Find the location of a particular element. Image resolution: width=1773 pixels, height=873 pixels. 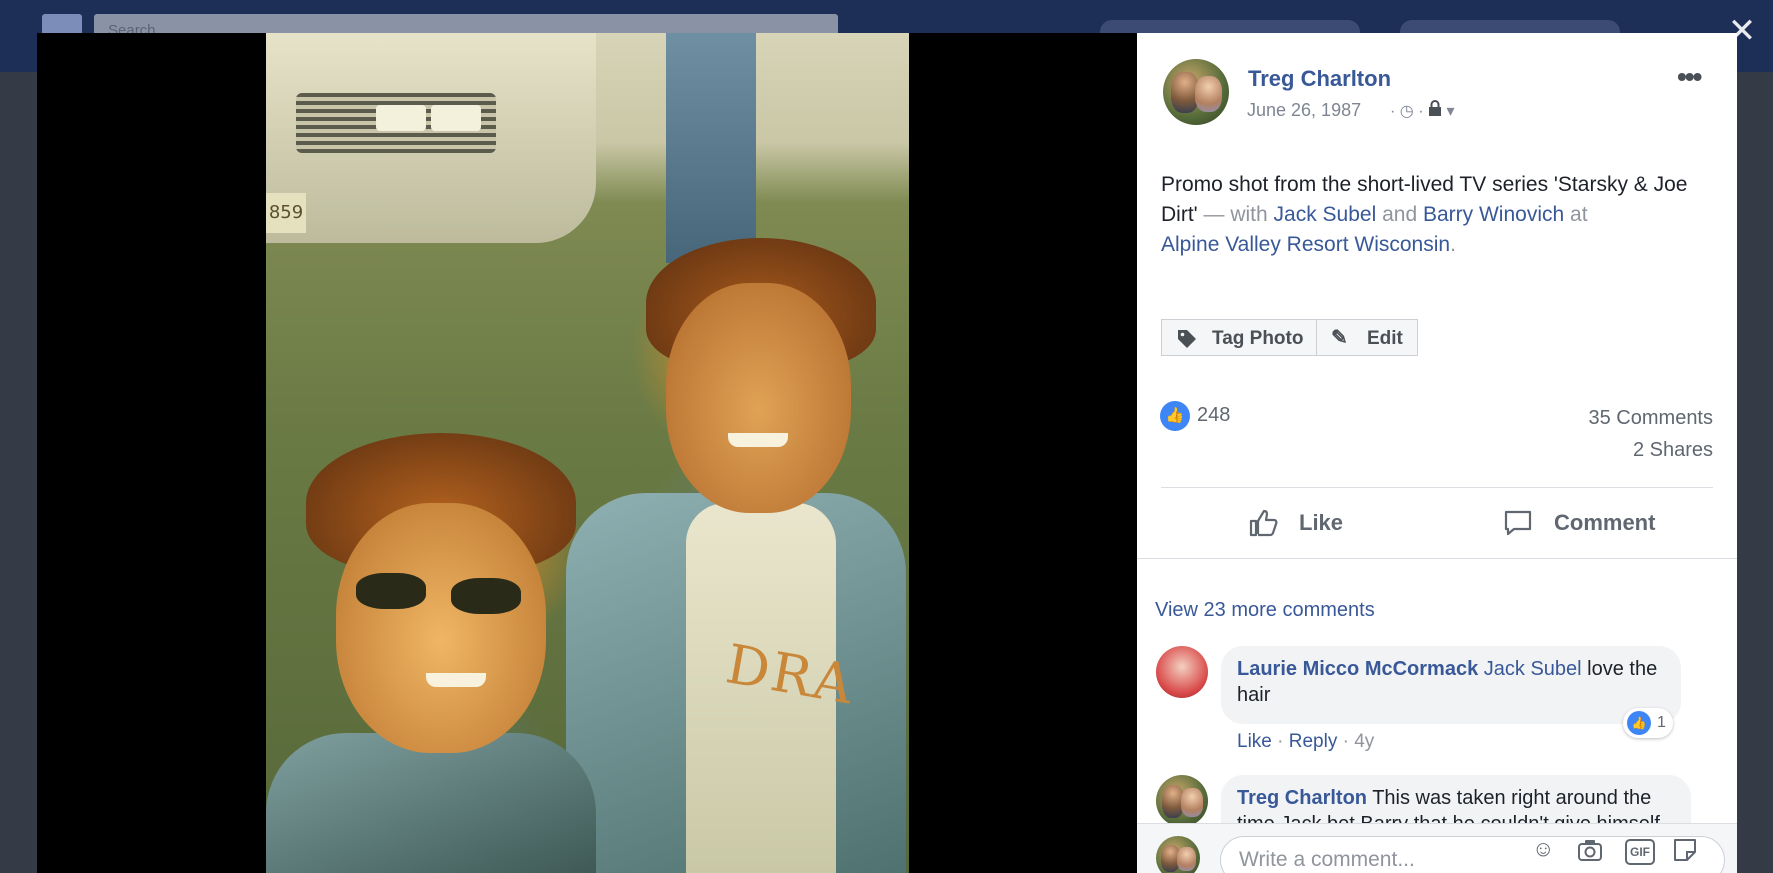

comment-icon is located at coordinates (1518, 526).